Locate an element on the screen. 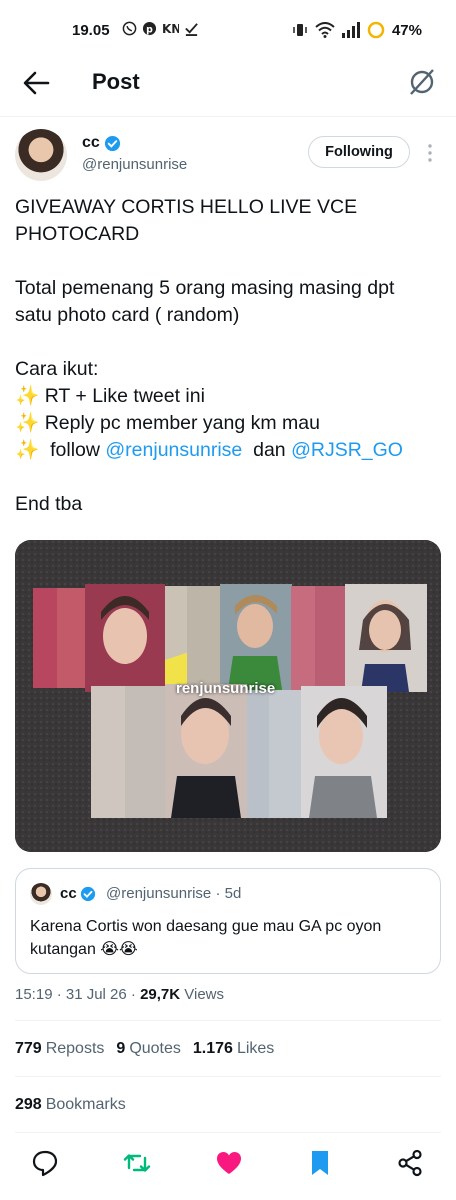 The image size is (456, 1200). tweet-line: Cara ikut: is located at coordinates (57, 369).